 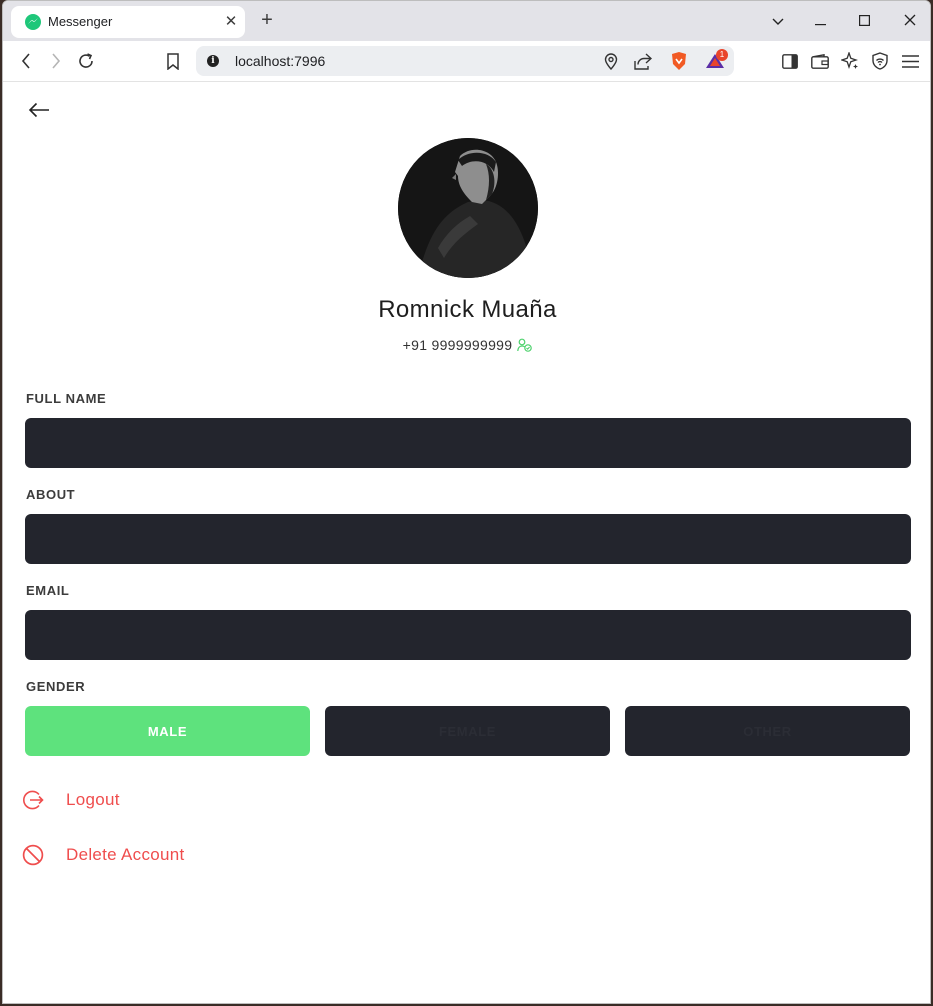 What do you see at coordinates (33, 855) in the screenshot?
I see `block-icon` at bounding box center [33, 855].